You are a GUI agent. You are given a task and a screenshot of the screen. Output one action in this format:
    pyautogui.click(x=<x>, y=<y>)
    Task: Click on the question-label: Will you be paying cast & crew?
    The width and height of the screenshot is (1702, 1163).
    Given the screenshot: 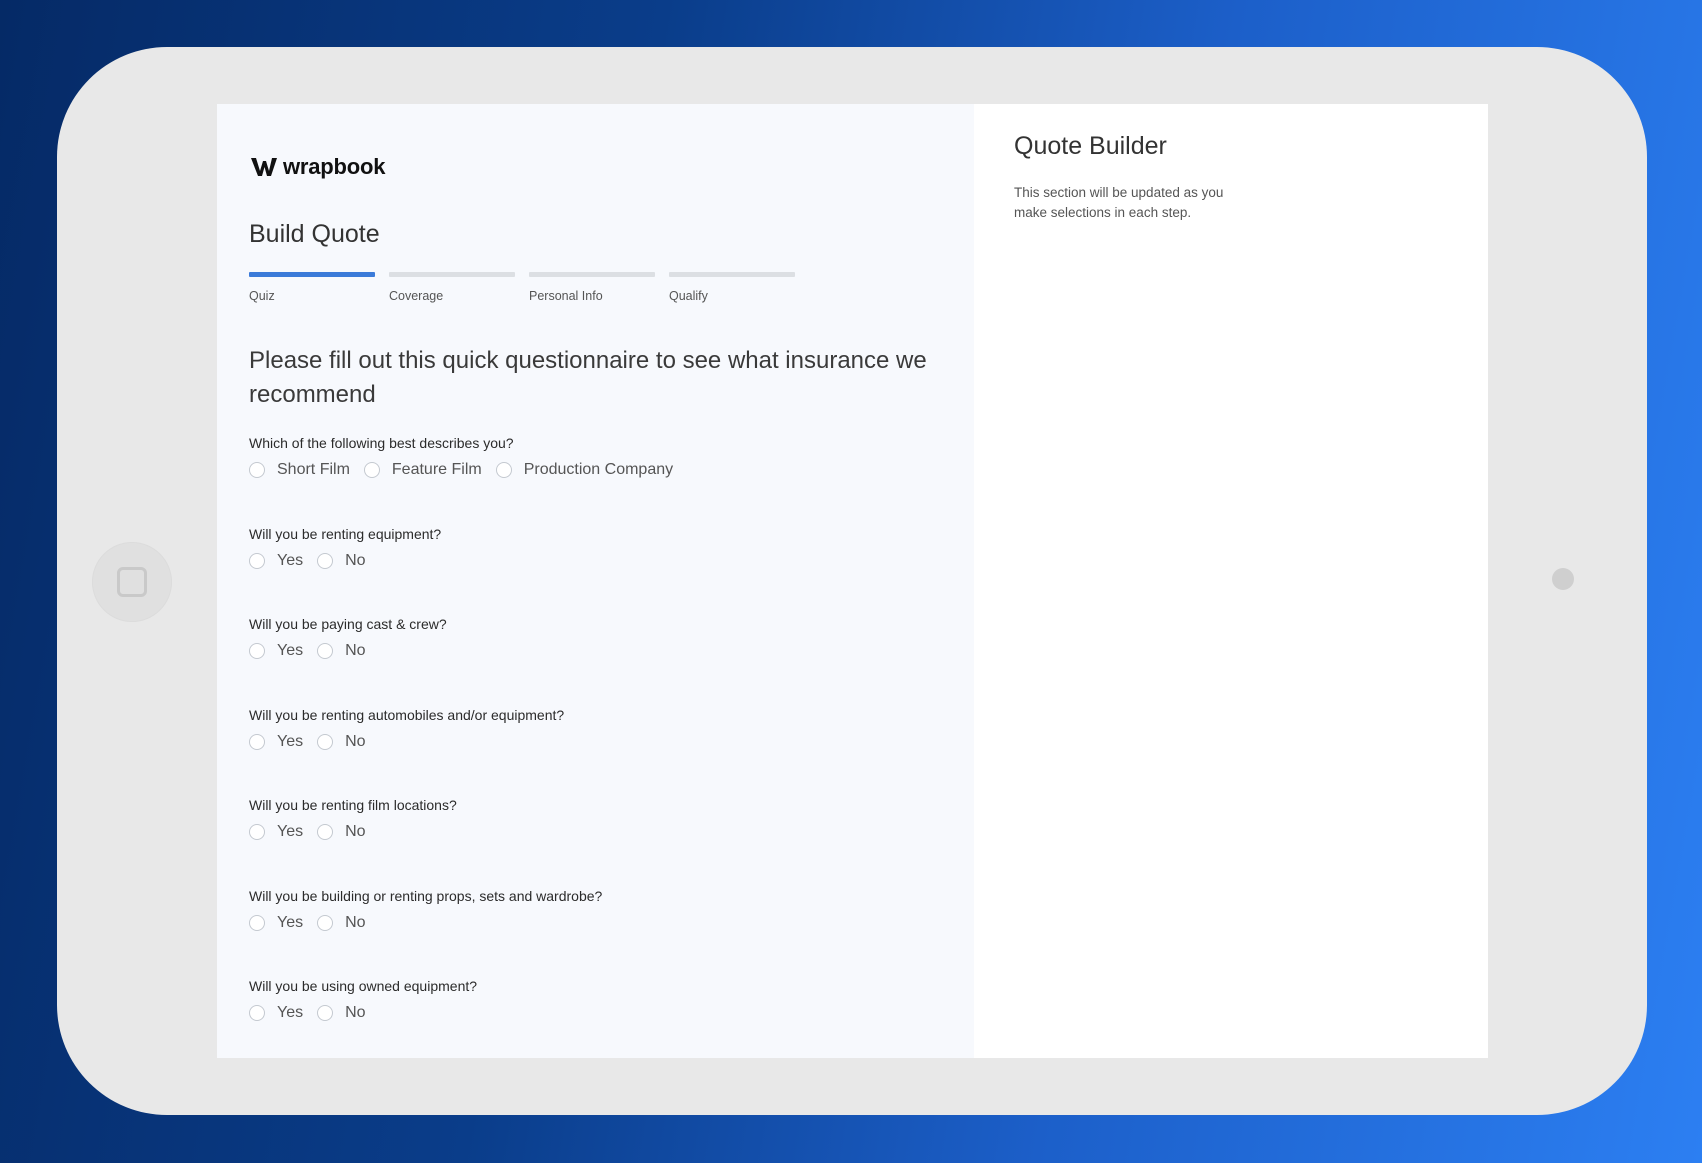 What is the action you would take?
    pyautogui.click(x=348, y=624)
    